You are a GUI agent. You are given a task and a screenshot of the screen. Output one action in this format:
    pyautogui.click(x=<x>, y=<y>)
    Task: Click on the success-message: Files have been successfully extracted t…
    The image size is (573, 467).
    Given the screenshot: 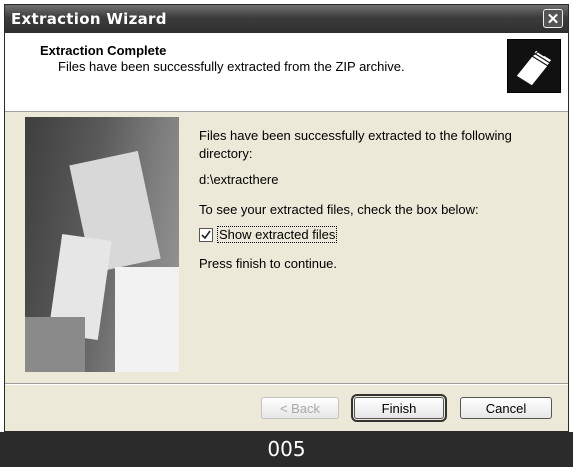 What is the action you would take?
    pyautogui.click(x=355, y=144)
    